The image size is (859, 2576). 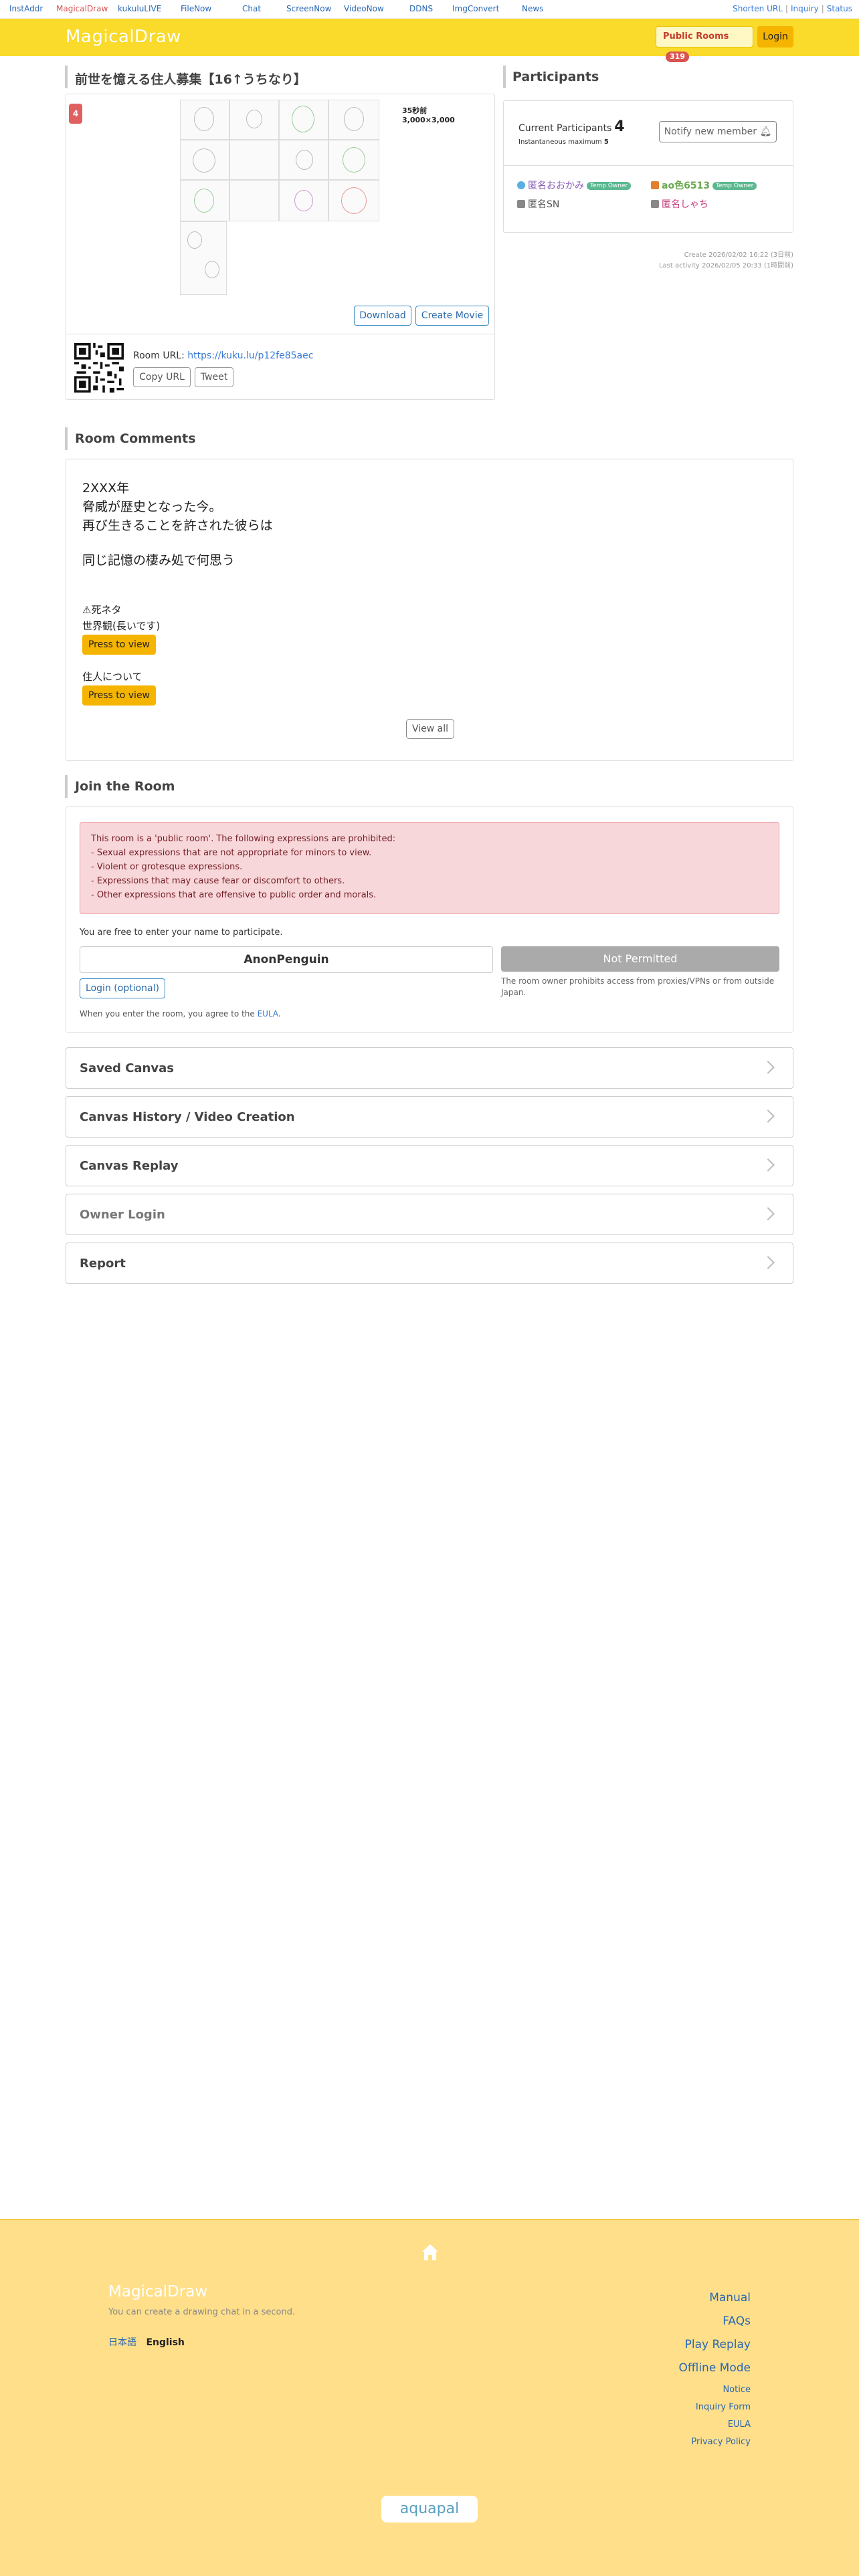 I want to click on shorten-url-link: Shorten URL, so click(x=758, y=8).